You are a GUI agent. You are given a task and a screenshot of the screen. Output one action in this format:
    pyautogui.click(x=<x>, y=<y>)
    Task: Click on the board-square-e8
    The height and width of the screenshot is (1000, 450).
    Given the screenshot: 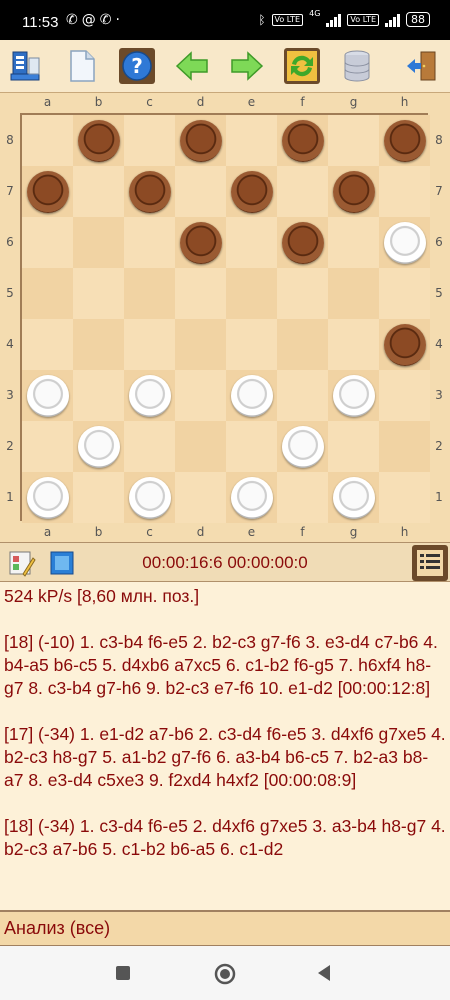 What is the action you would take?
    pyautogui.click(x=251, y=140)
    